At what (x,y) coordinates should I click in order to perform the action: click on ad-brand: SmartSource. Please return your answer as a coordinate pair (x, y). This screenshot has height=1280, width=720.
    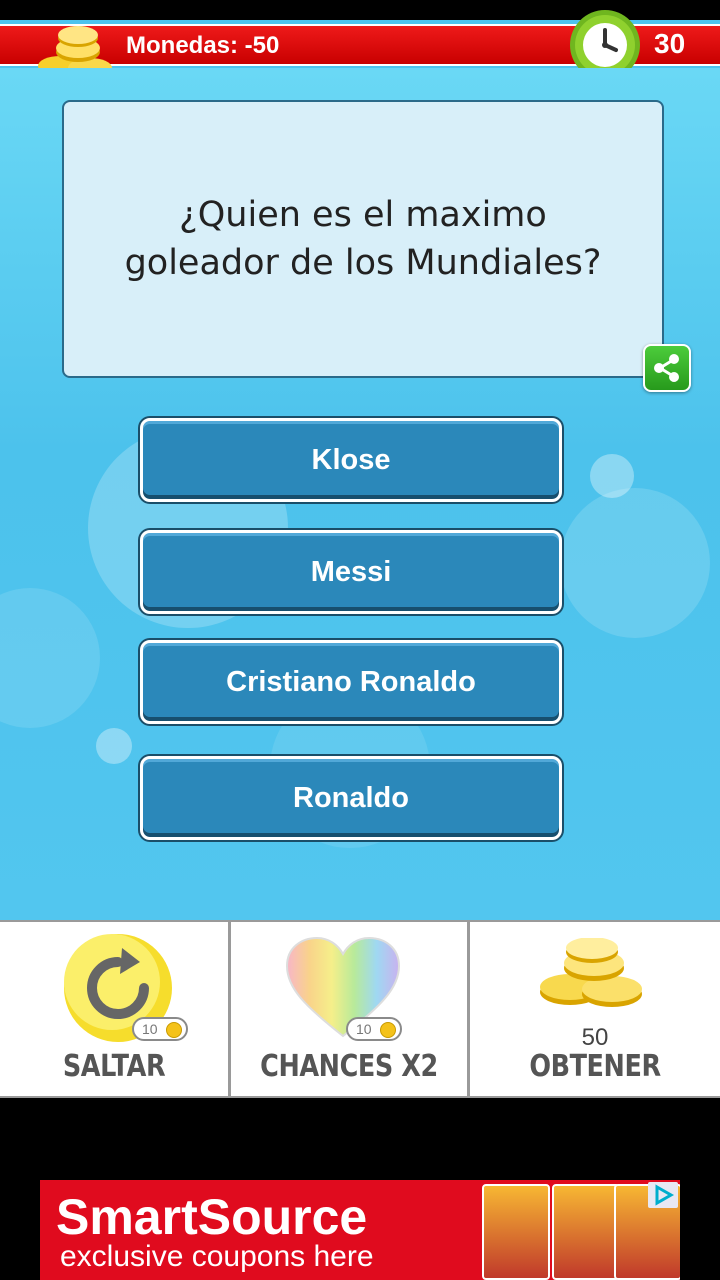
    Looking at the image, I should click on (212, 1217).